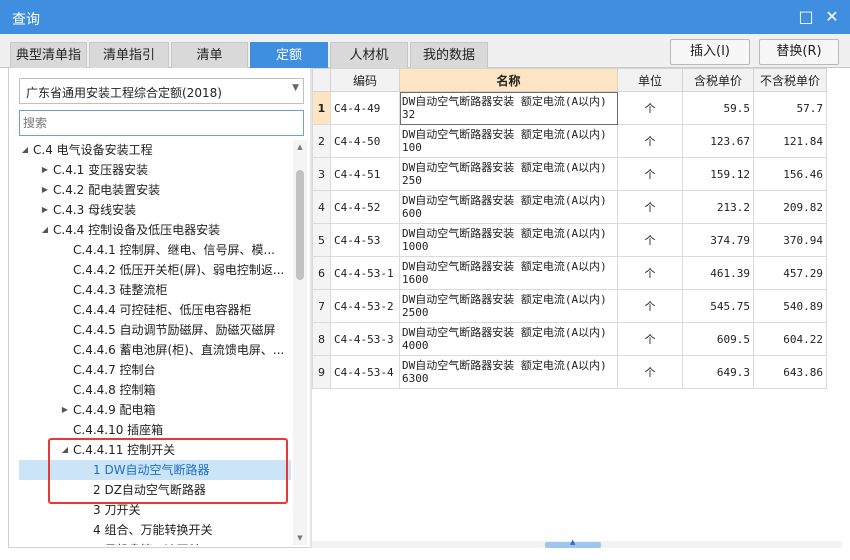  Describe the element at coordinates (369, 55) in the screenshot. I see `tab-labor-material-machine: 人材机` at that location.